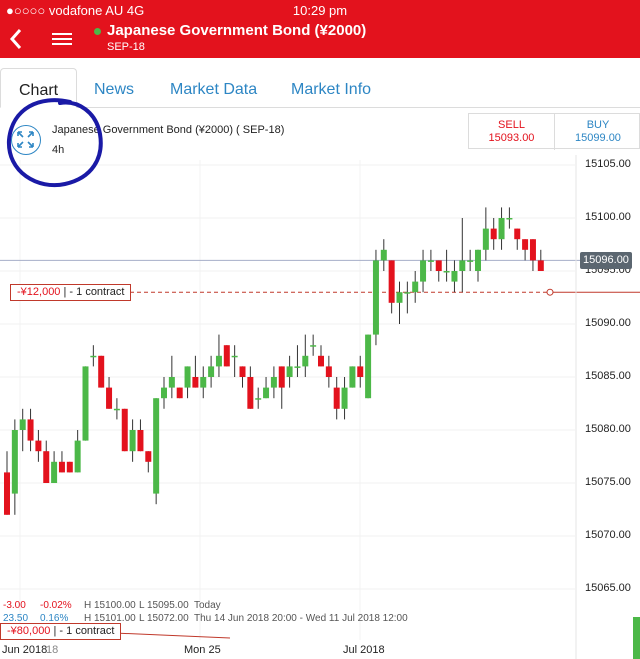 The height and width of the screenshot is (659, 640). What do you see at coordinates (126, 47) in the screenshot?
I see `instrument-expiry: SEP-18` at bounding box center [126, 47].